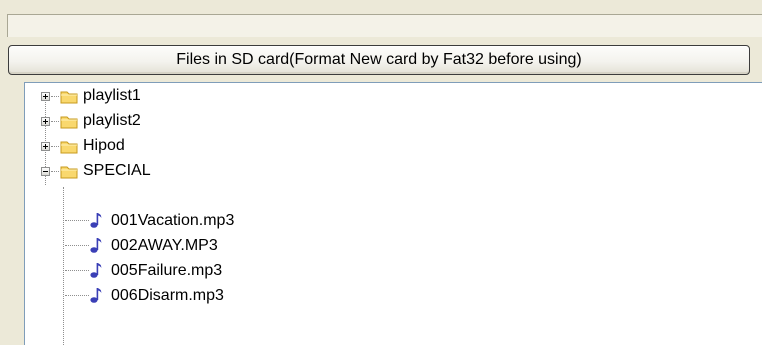 The image size is (762, 345). What do you see at coordinates (167, 295) in the screenshot?
I see `tree-item-label: 006Disarm.mp3` at bounding box center [167, 295].